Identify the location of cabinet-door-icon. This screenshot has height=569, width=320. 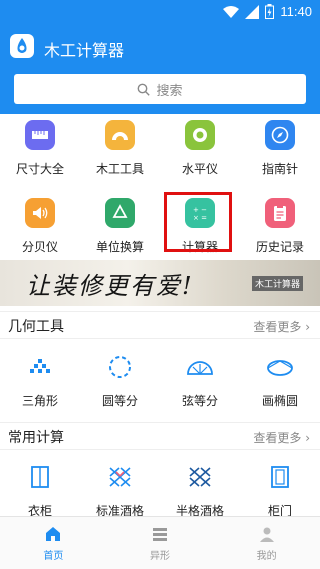
(280, 477).